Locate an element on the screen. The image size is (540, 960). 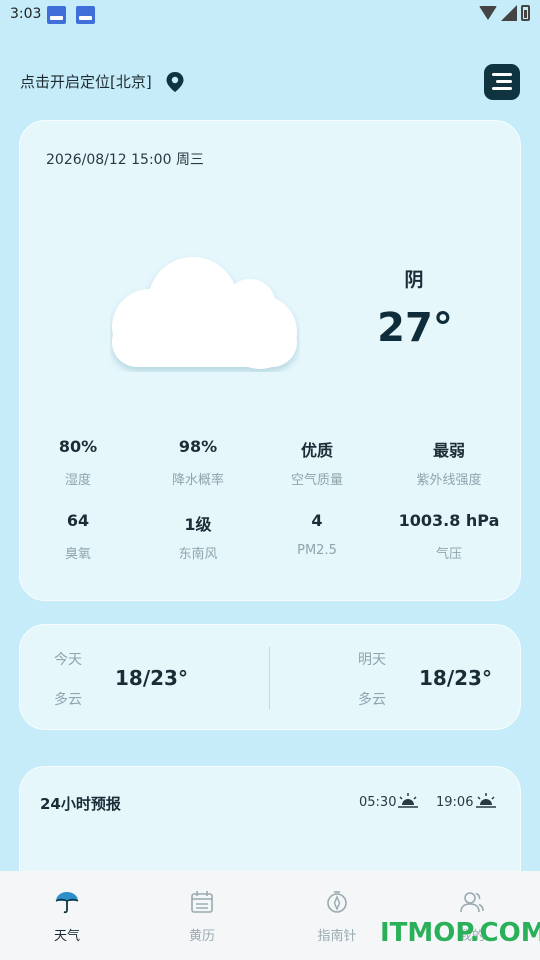
stat-uv: 最弱 紫外线强度 is located at coordinates (449, 462).